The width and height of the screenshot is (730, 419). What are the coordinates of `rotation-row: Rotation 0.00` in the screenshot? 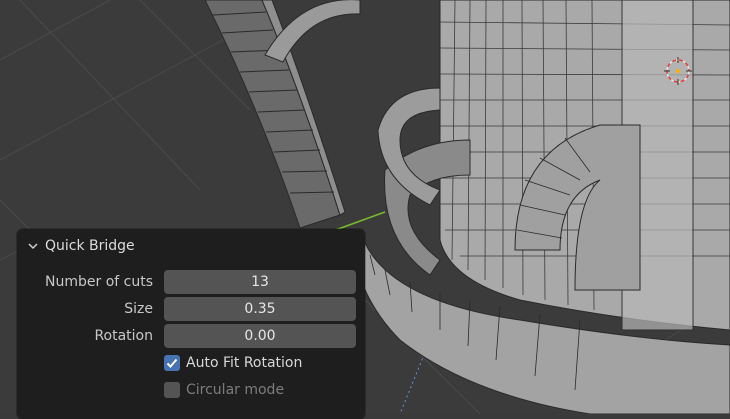 It's located at (191, 336).